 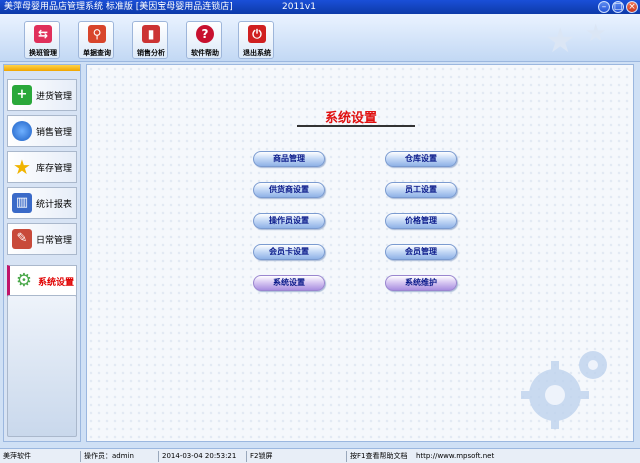 I want to click on tools-icon: ✎, so click(x=22, y=239).